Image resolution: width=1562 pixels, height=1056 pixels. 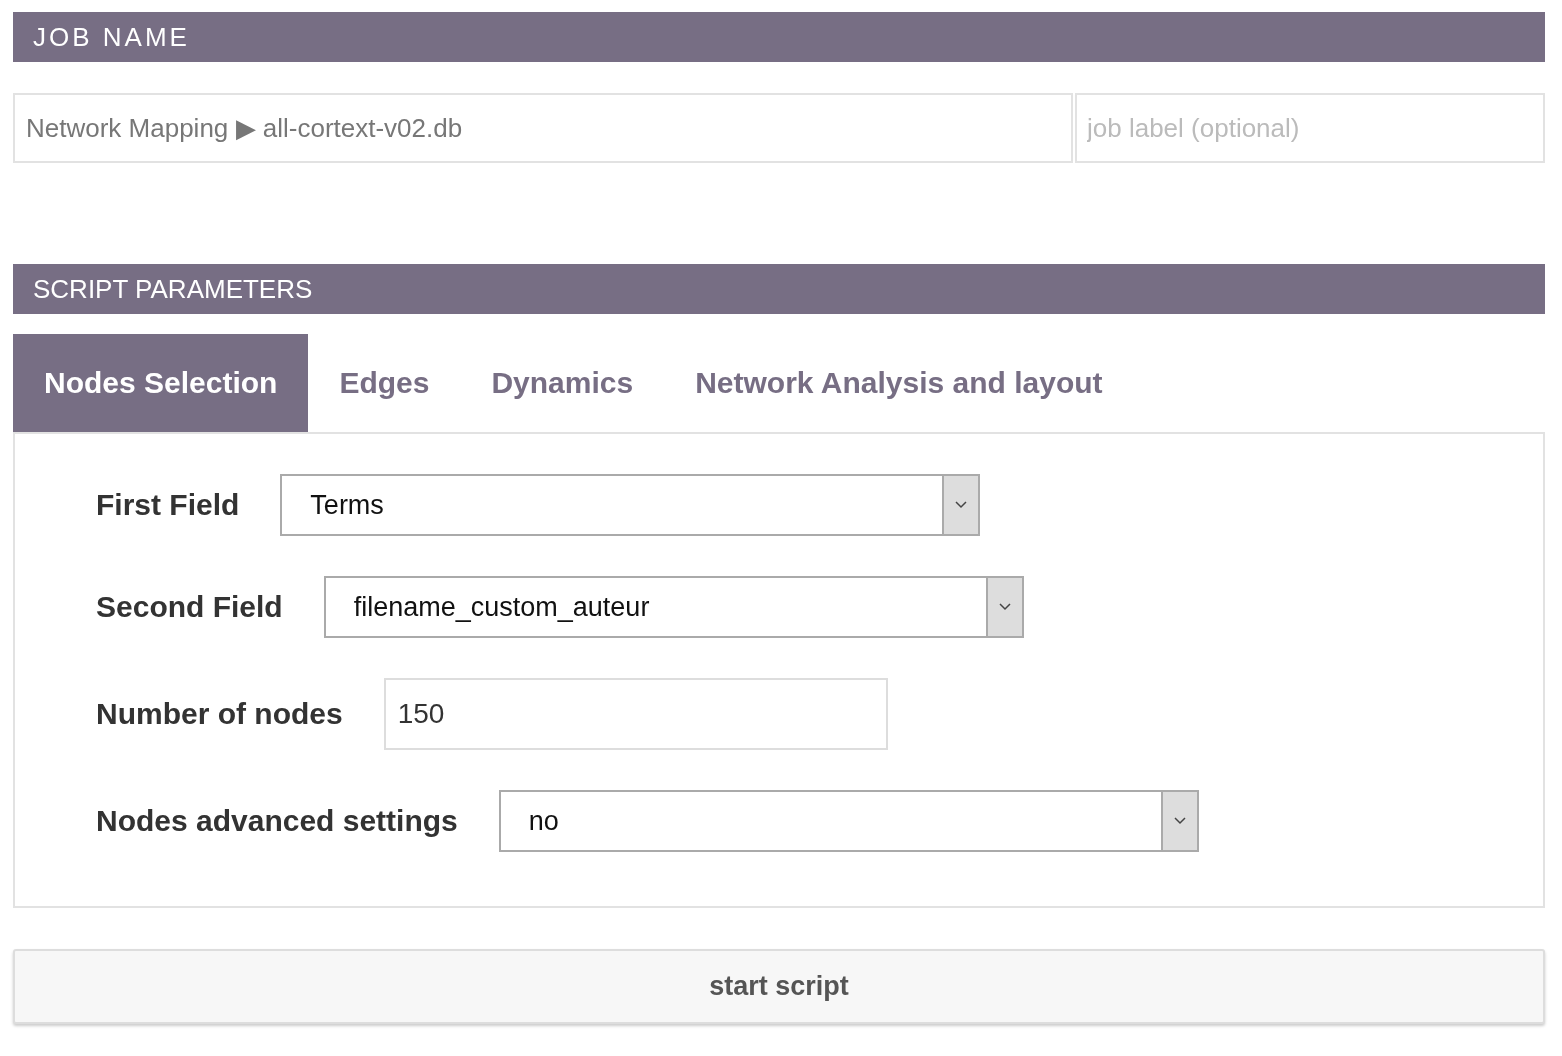 What do you see at coordinates (543, 128) in the screenshot?
I see `job-name-field: Network Mapping ▶ all-cortext-v02.db` at bounding box center [543, 128].